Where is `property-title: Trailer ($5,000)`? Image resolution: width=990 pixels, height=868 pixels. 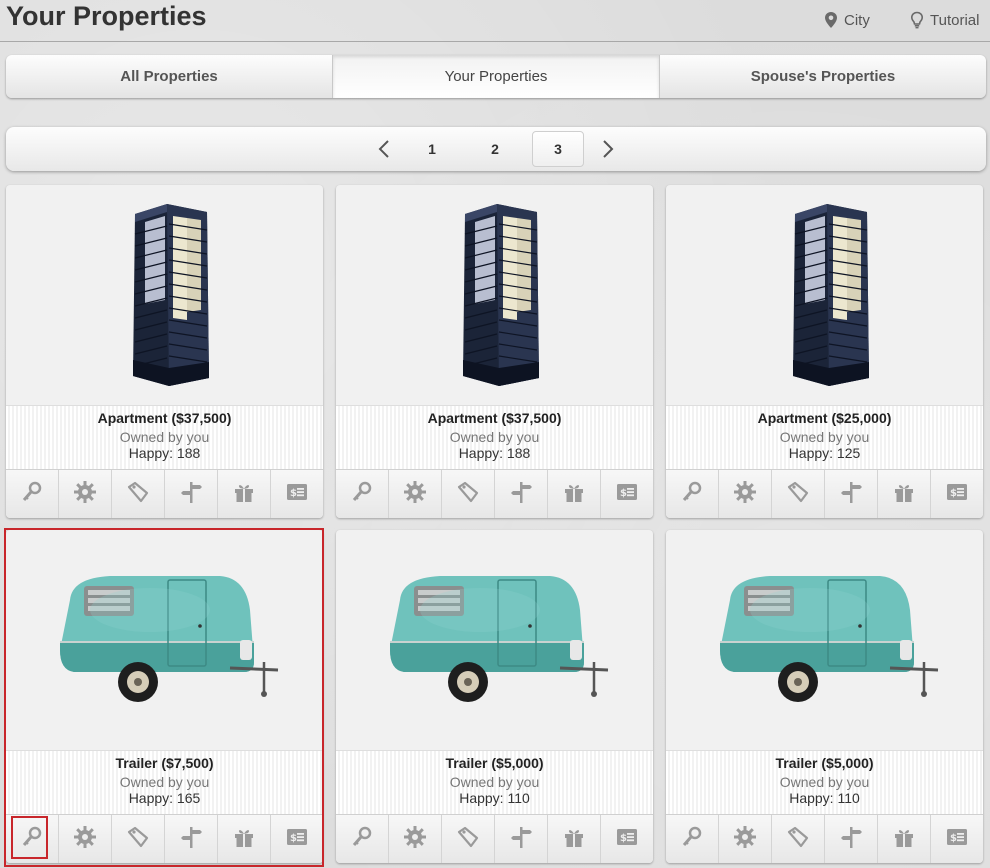 property-title: Trailer ($5,000) is located at coordinates (494, 763).